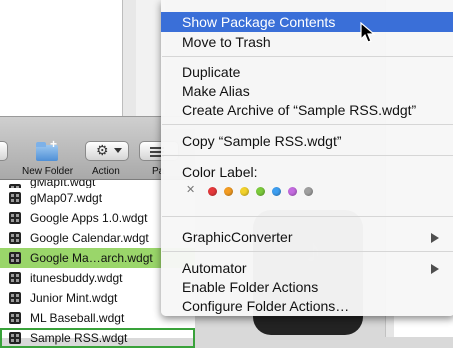 The height and width of the screenshot is (348, 453). Describe the element at coordinates (102, 150) in the screenshot. I see `gear-icon: ⚙` at that location.